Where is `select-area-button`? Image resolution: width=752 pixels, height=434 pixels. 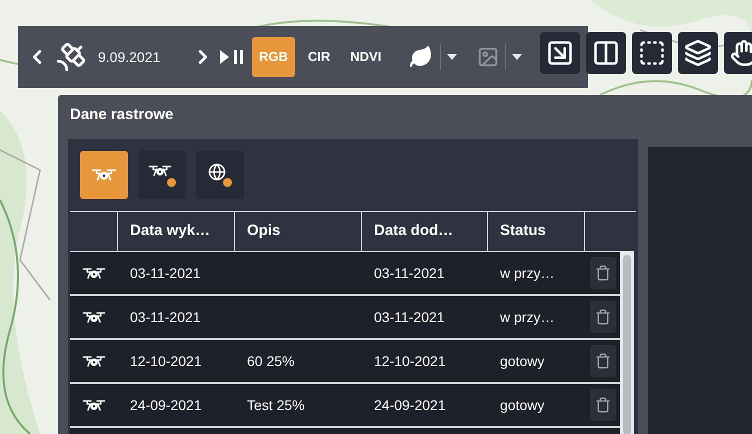 select-area-button is located at coordinates (560, 53).